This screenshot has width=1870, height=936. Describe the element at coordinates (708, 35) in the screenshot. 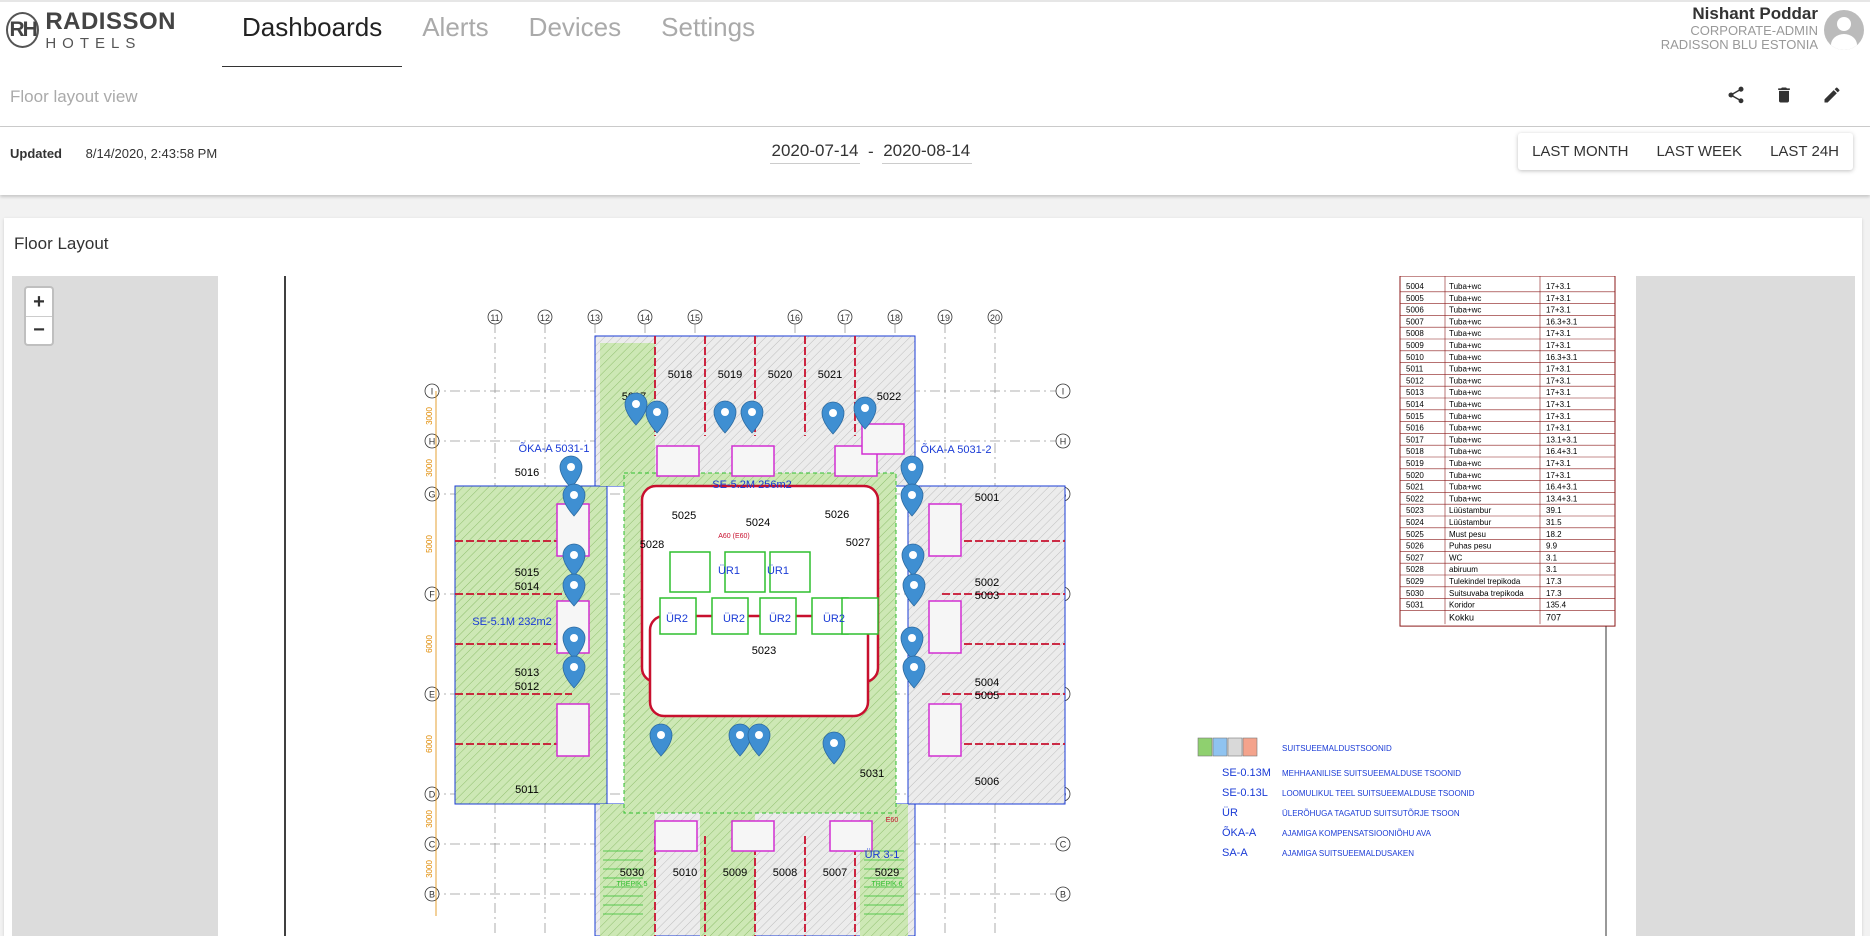

I see `tab-settings: Settings` at that location.